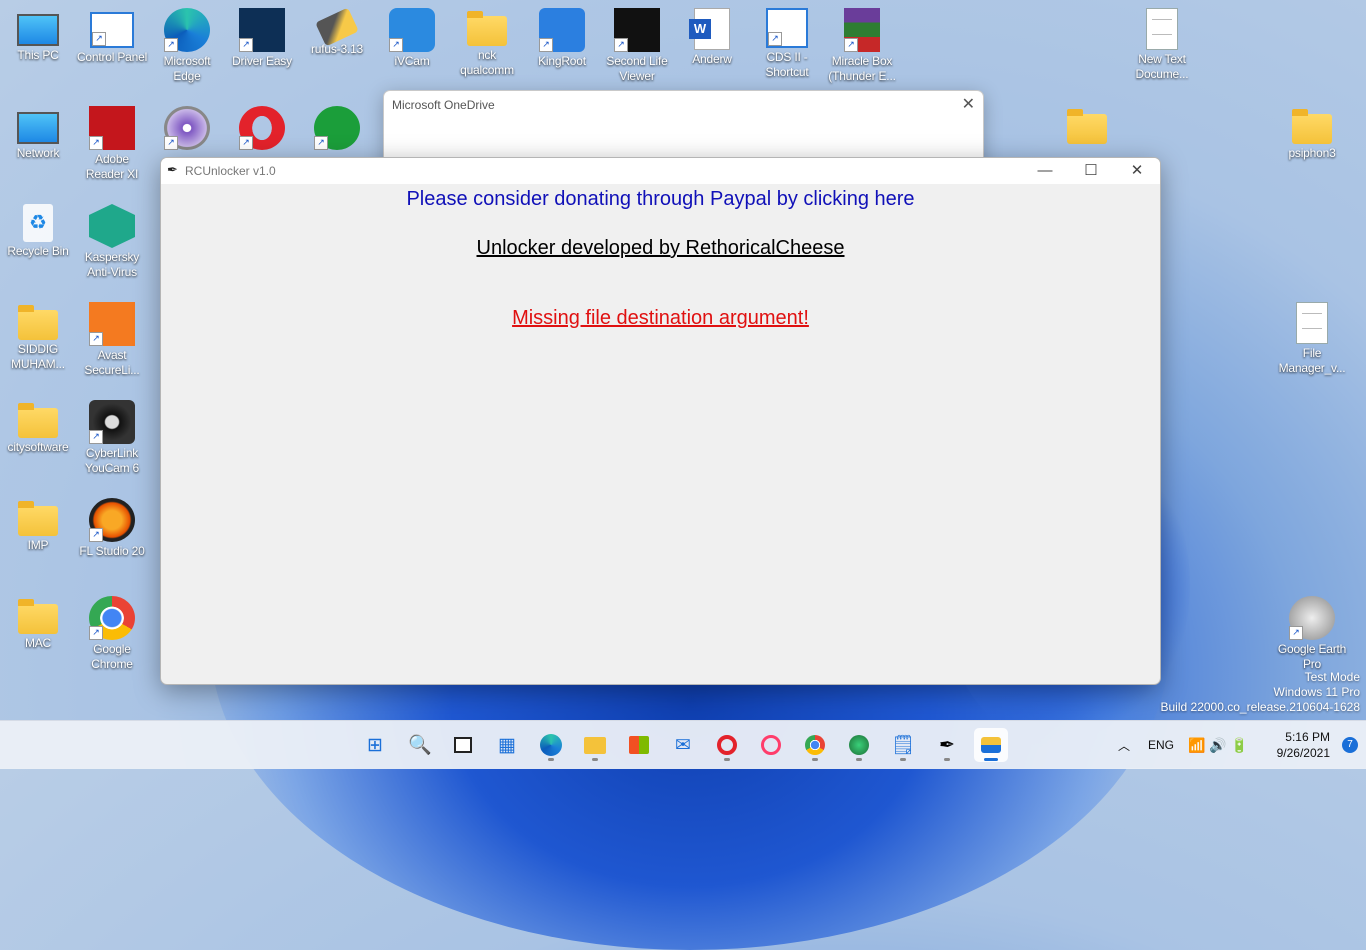 This screenshot has width=1366, height=950. I want to click on task-view-button, so click(463, 745).